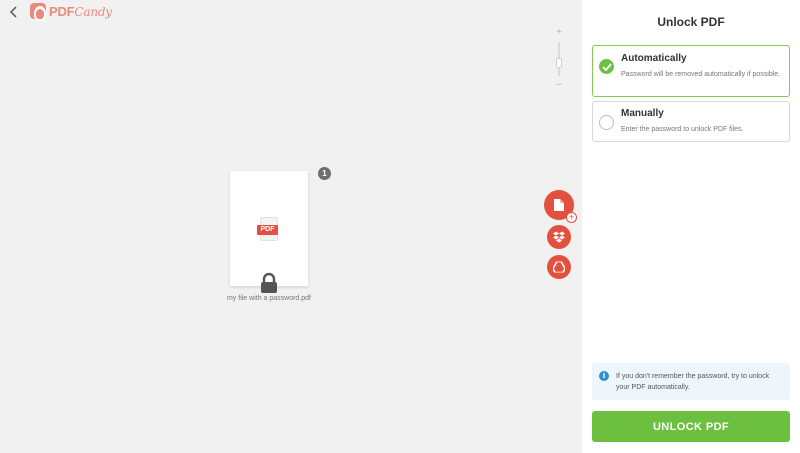 This screenshot has width=800, height=453. What do you see at coordinates (559, 63) in the screenshot?
I see `zoom-slider-thumb` at bounding box center [559, 63].